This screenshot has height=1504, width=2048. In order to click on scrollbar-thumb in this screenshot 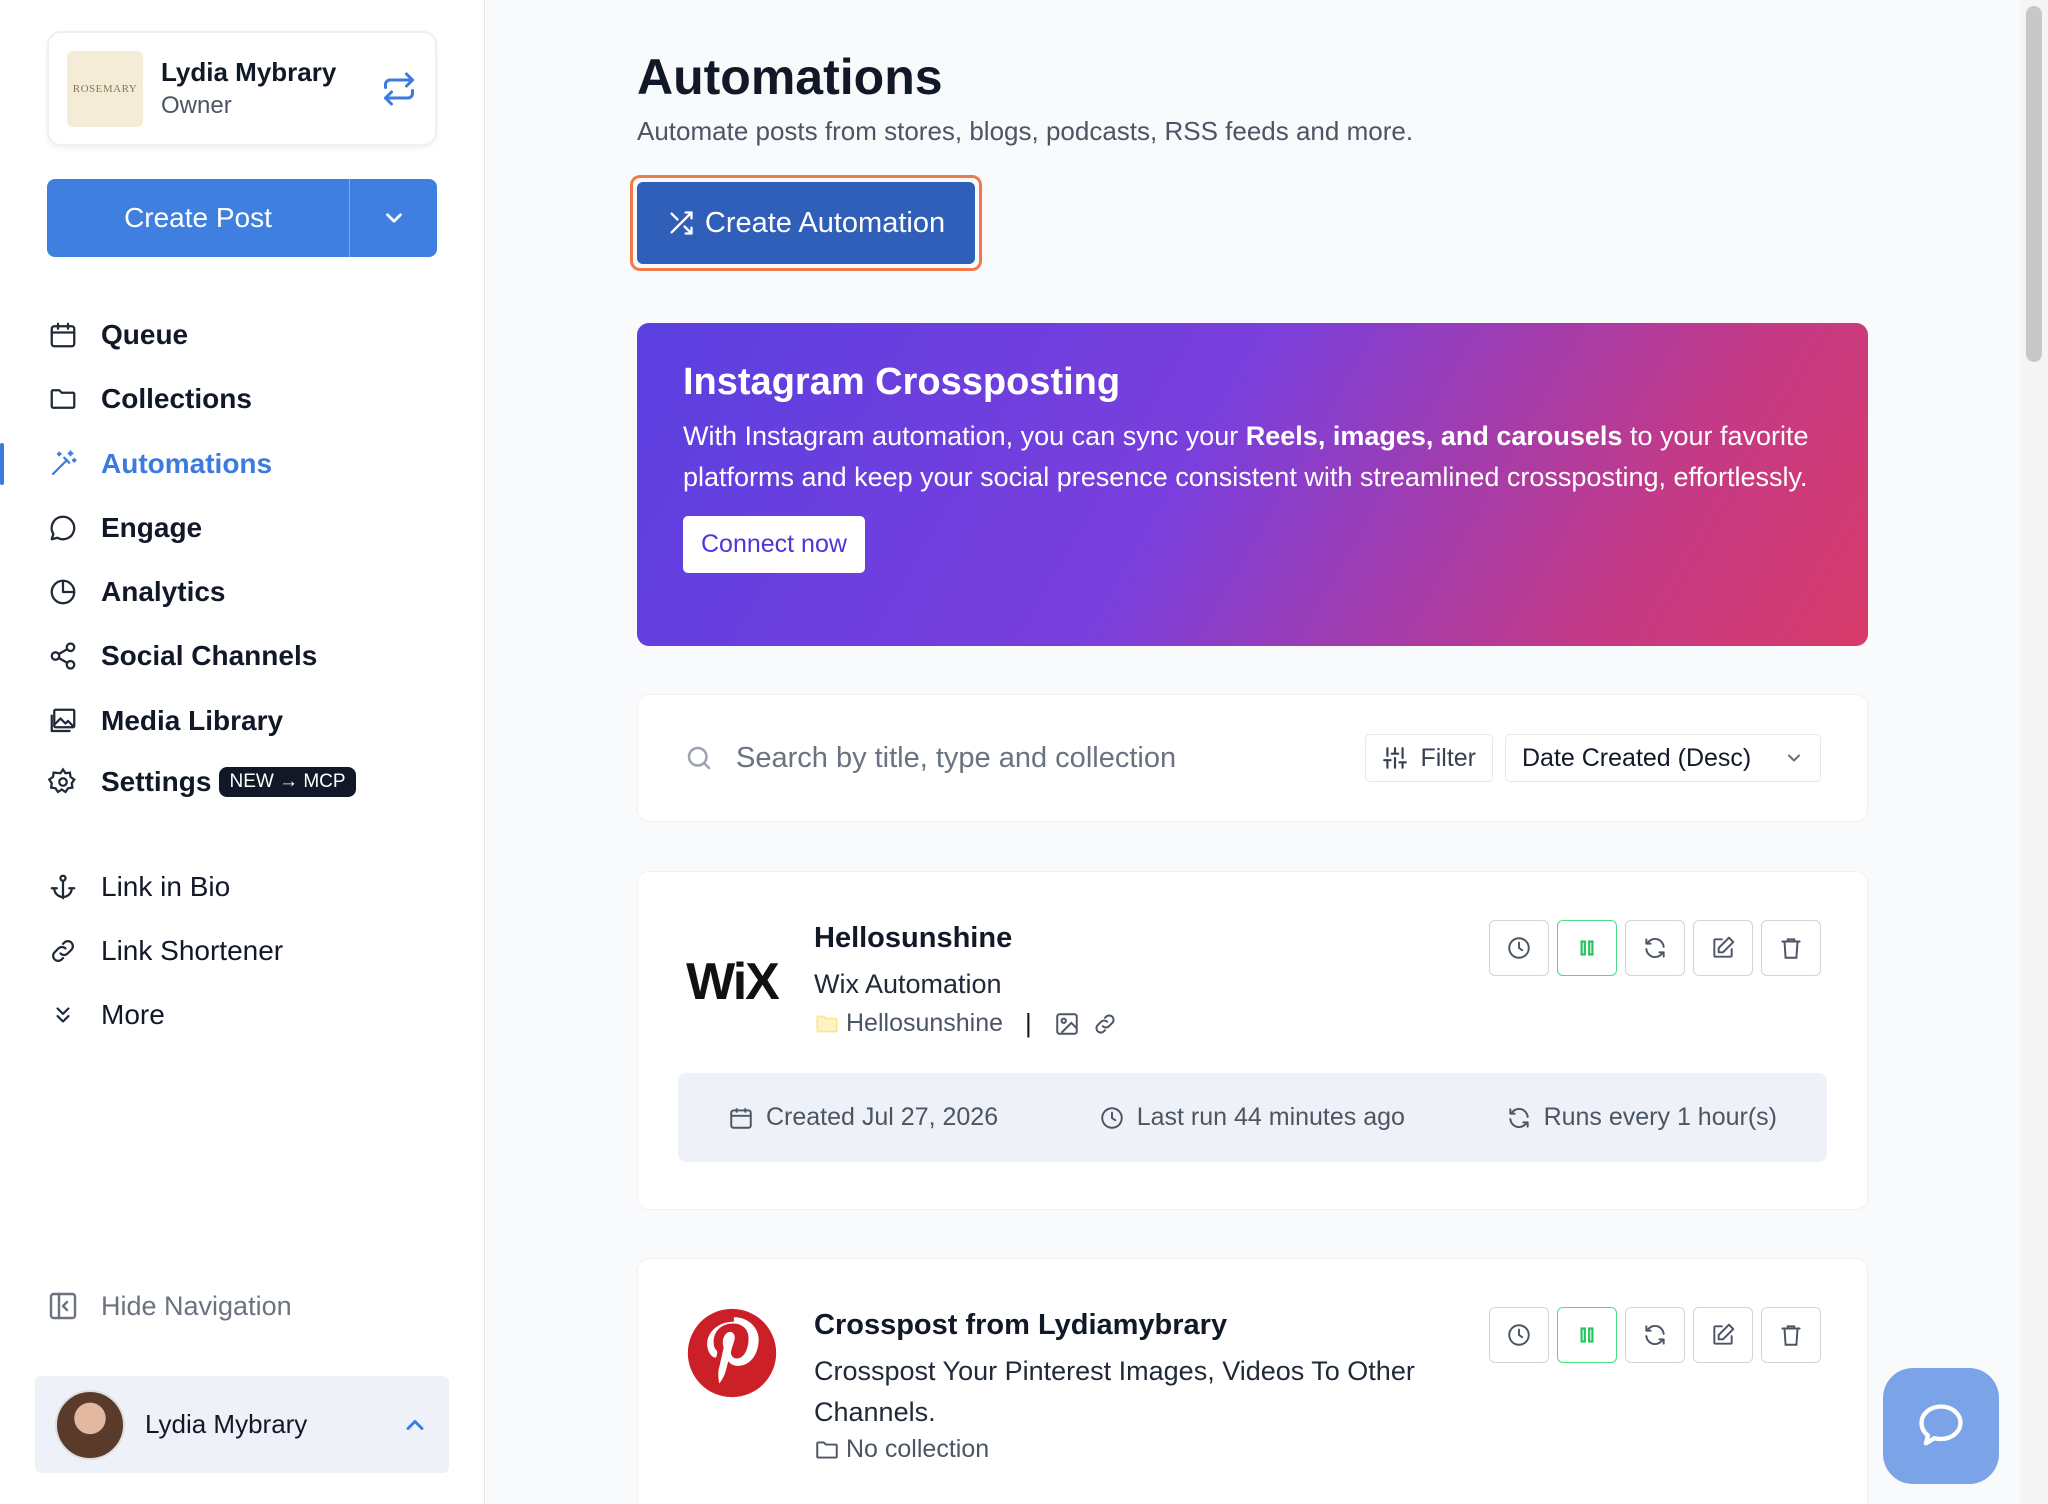, I will do `click(2034, 184)`.